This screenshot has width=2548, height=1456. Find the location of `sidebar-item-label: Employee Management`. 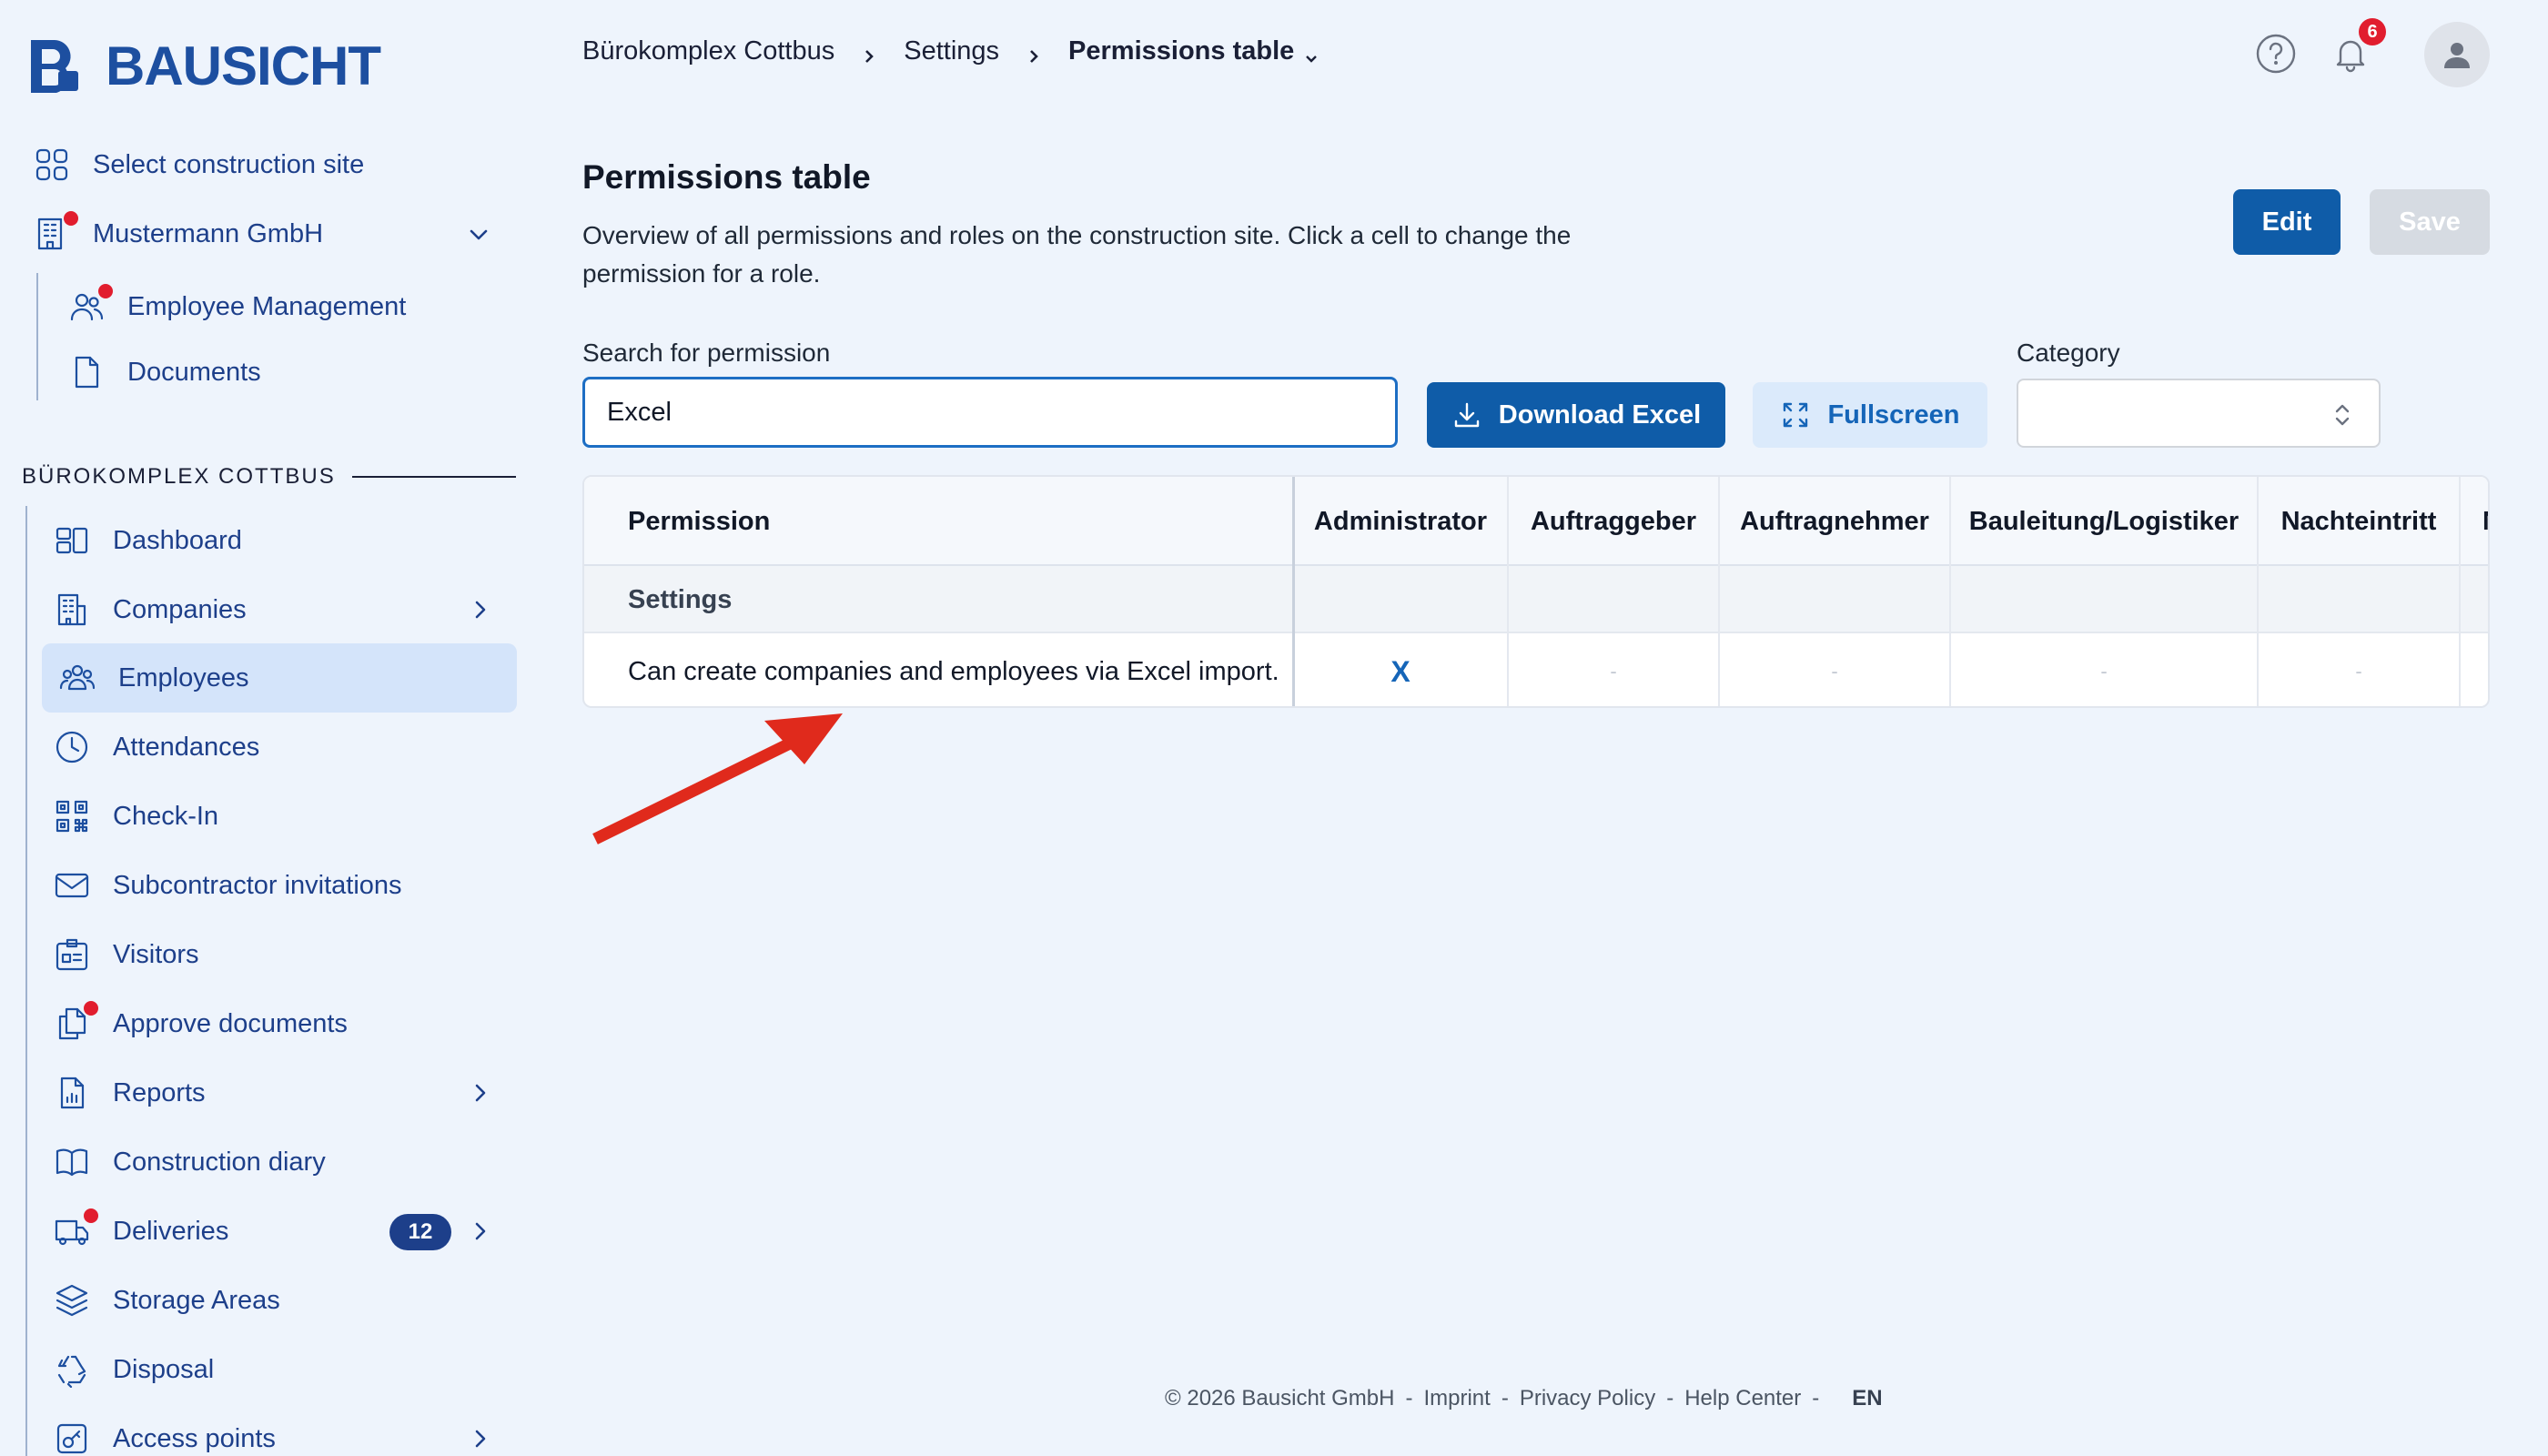

sidebar-item-label: Employee Management is located at coordinates (267, 306).